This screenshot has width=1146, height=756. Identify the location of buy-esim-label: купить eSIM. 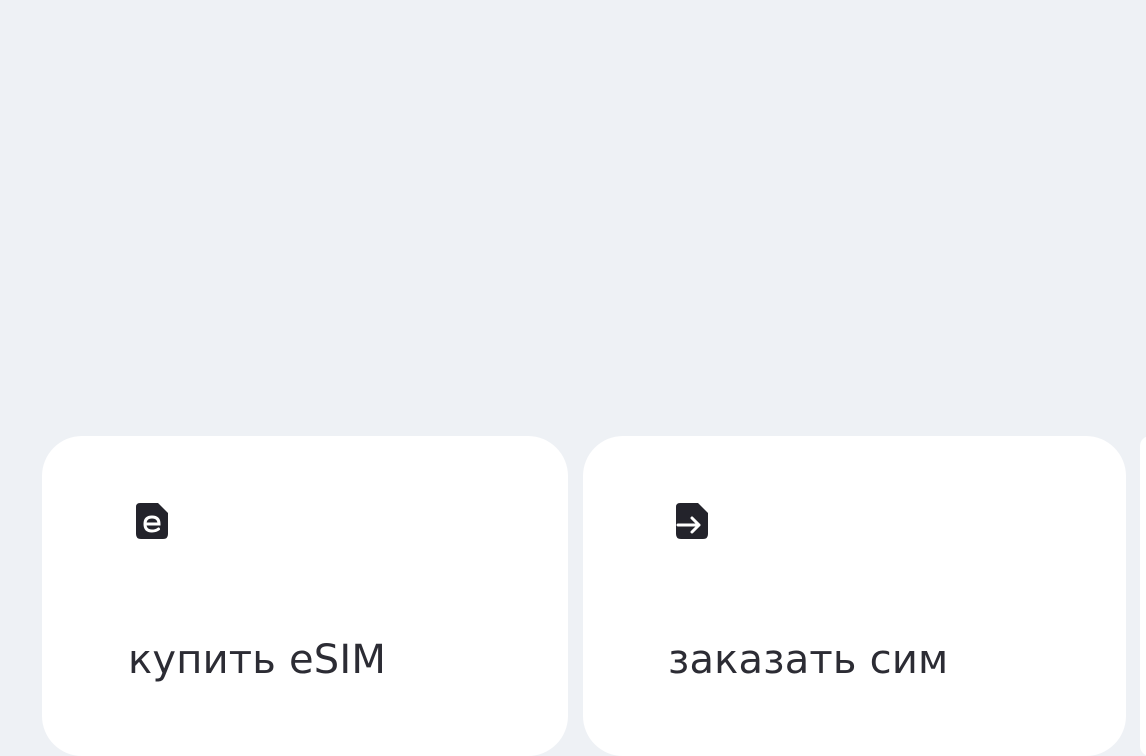
(257, 660).